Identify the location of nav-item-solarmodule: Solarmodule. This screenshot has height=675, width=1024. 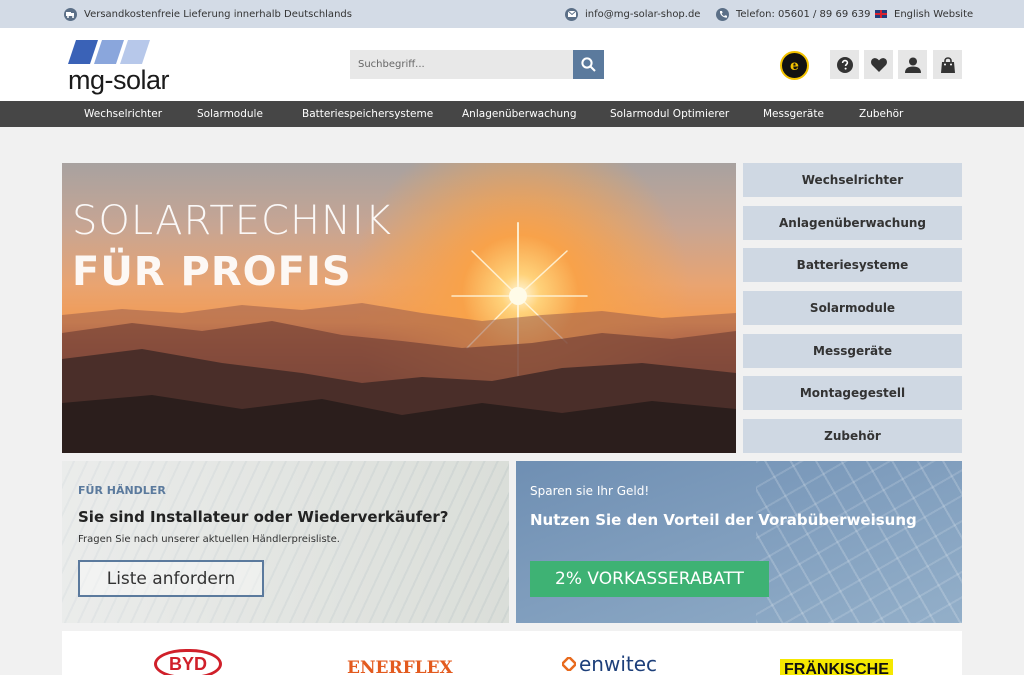
(230, 114).